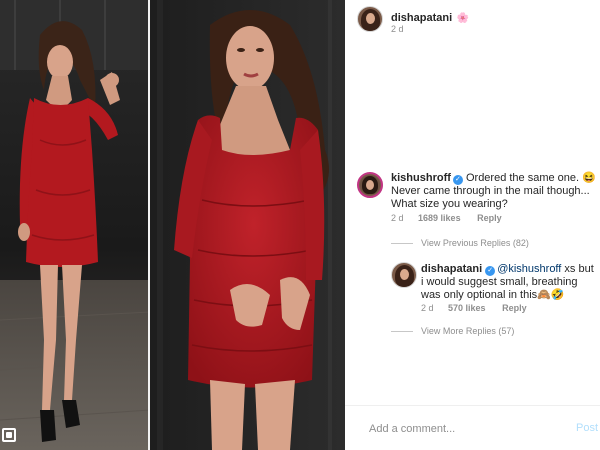 The image size is (600, 450). I want to click on post-comment-button: Post, so click(587, 428).